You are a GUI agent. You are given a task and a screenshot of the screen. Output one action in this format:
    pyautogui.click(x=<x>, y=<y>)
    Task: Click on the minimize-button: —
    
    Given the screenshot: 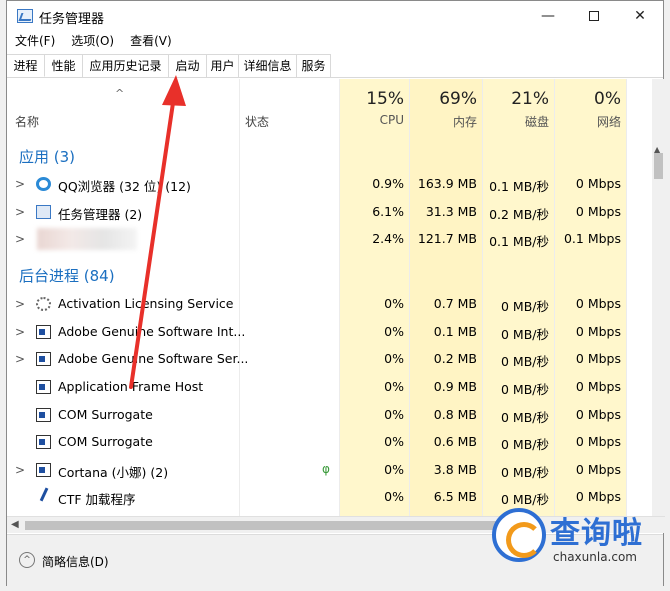 What is the action you would take?
    pyautogui.click(x=548, y=16)
    